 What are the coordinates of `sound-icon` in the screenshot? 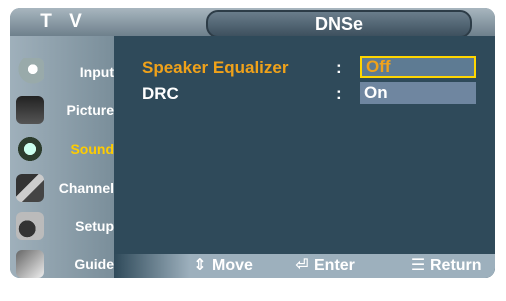 It's located at (30, 149).